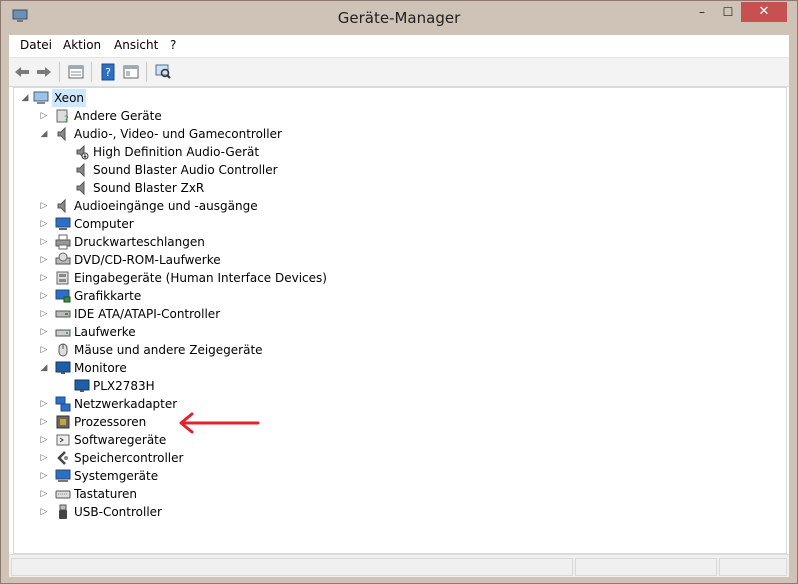 This screenshot has width=798, height=584. Describe the element at coordinates (114, 98) in the screenshot. I see `tree-root: ◢ Xeon` at that location.